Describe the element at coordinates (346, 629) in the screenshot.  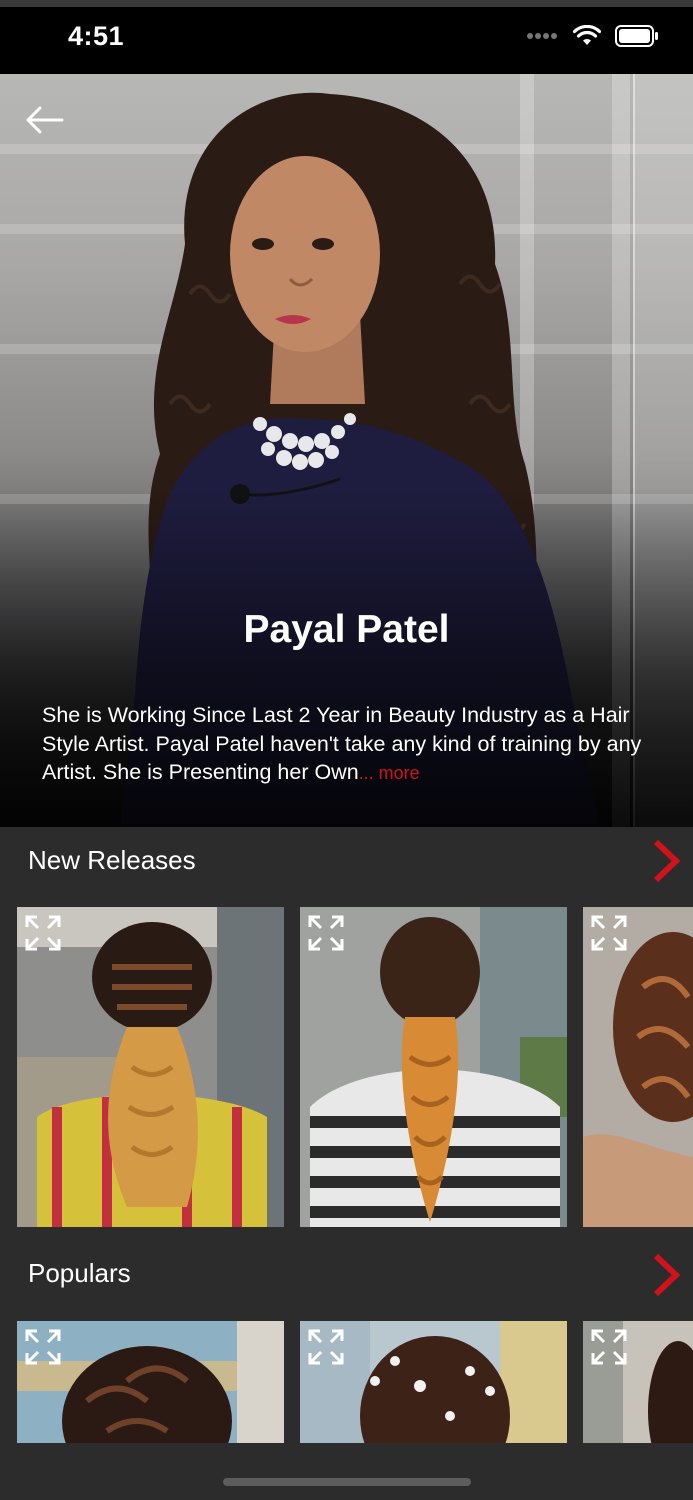
I see `artist-name: Payal Patel` at that location.